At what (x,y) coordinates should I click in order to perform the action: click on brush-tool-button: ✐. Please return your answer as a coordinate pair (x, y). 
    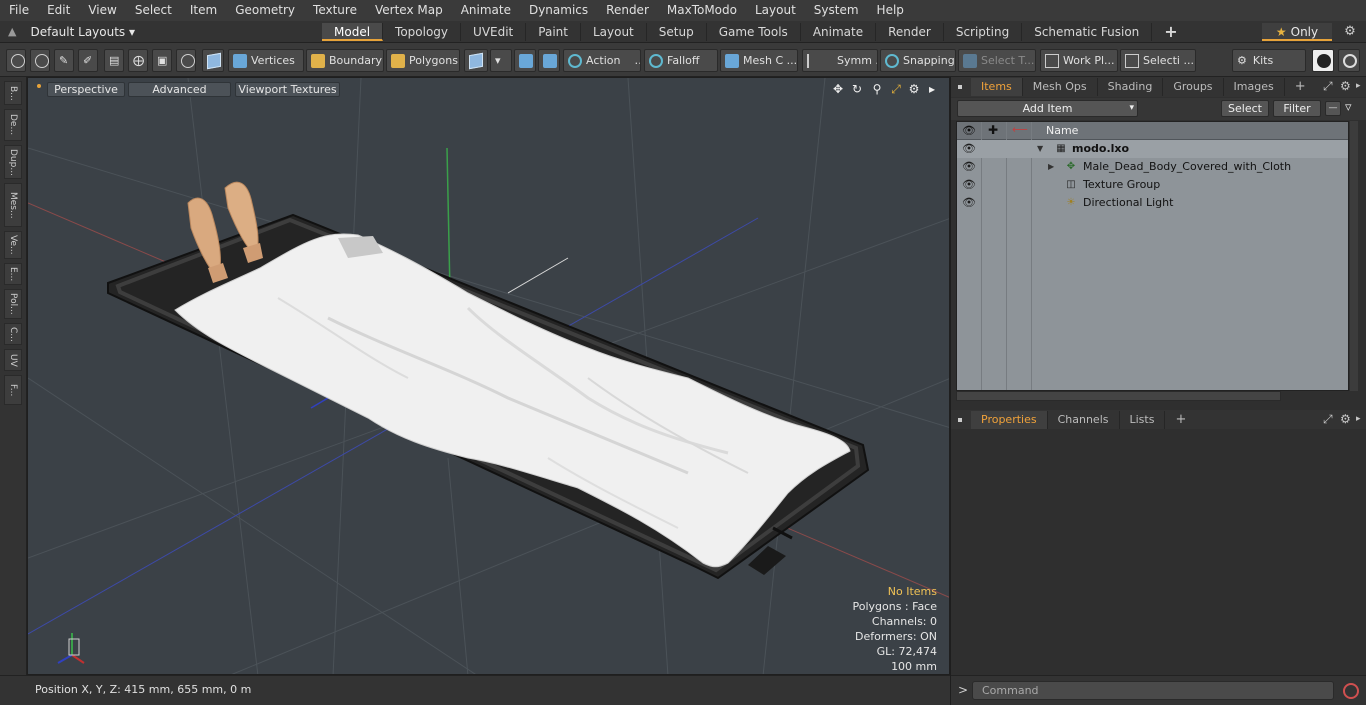
    Looking at the image, I should click on (88, 60).